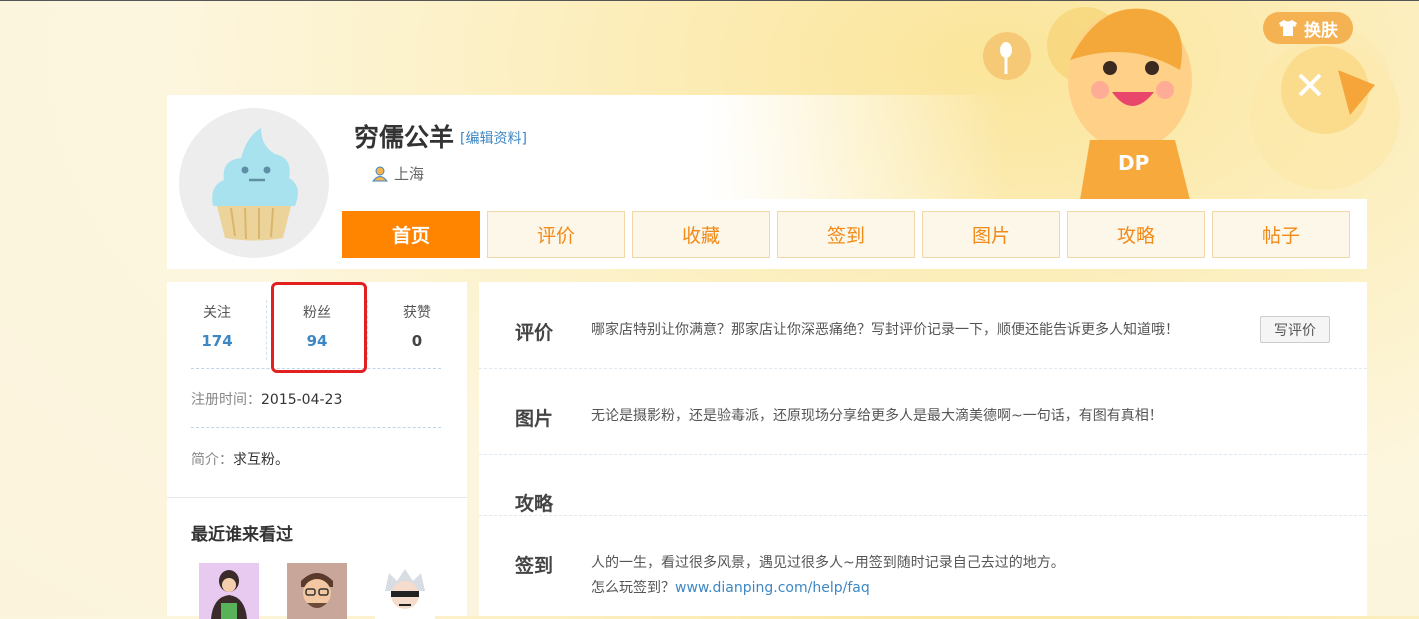 The height and width of the screenshot is (619, 1419). Describe the element at coordinates (217, 341) in the screenshot. I see `stat-following-value: 174` at that location.